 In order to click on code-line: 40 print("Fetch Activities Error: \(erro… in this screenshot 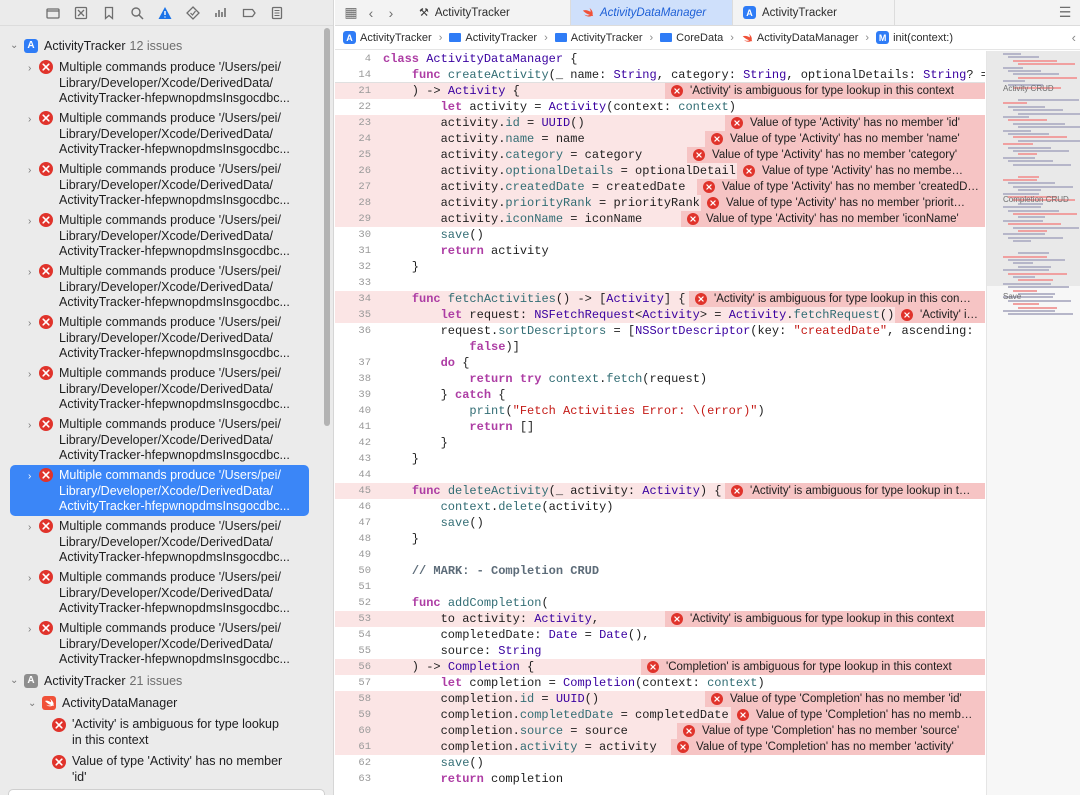, I will do `click(660, 411)`.